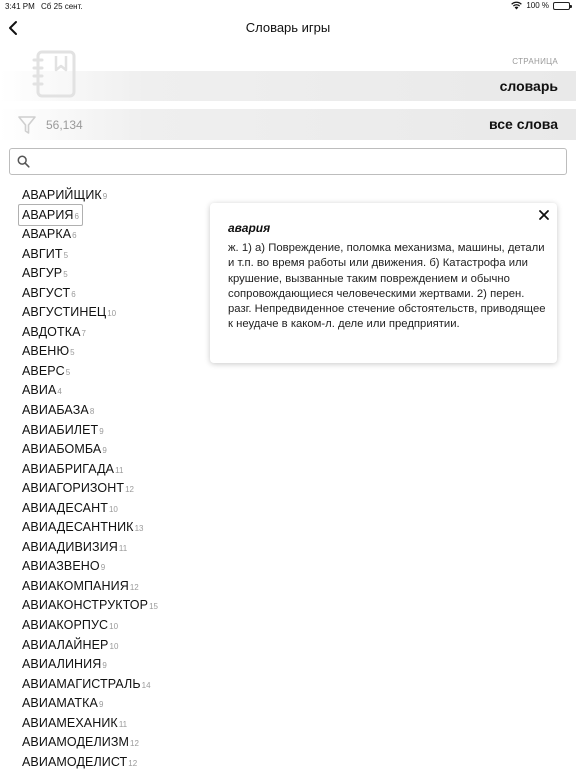 Image resolution: width=576 pixels, height=771 pixels. What do you see at coordinates (80, 586) in the screenshot?
I see `word-entry: АВИАКОМПАНИЯ12` at bounding box center [80, 586].